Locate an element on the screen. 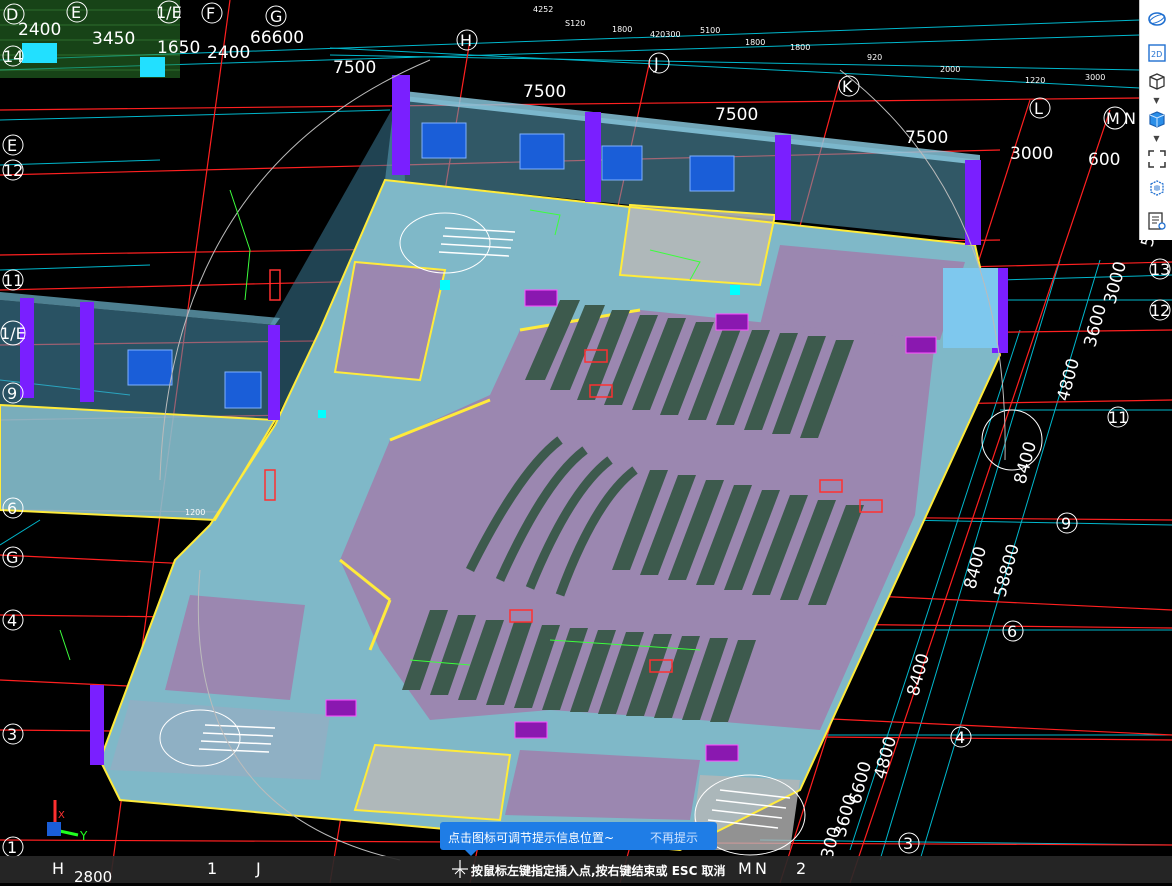 The width and height of the screenshot is (1172, 886). status-prompt: 按鼠标左键指定插入点,按右键结束或 ESC 取消 is located at coordinates (598, 871).